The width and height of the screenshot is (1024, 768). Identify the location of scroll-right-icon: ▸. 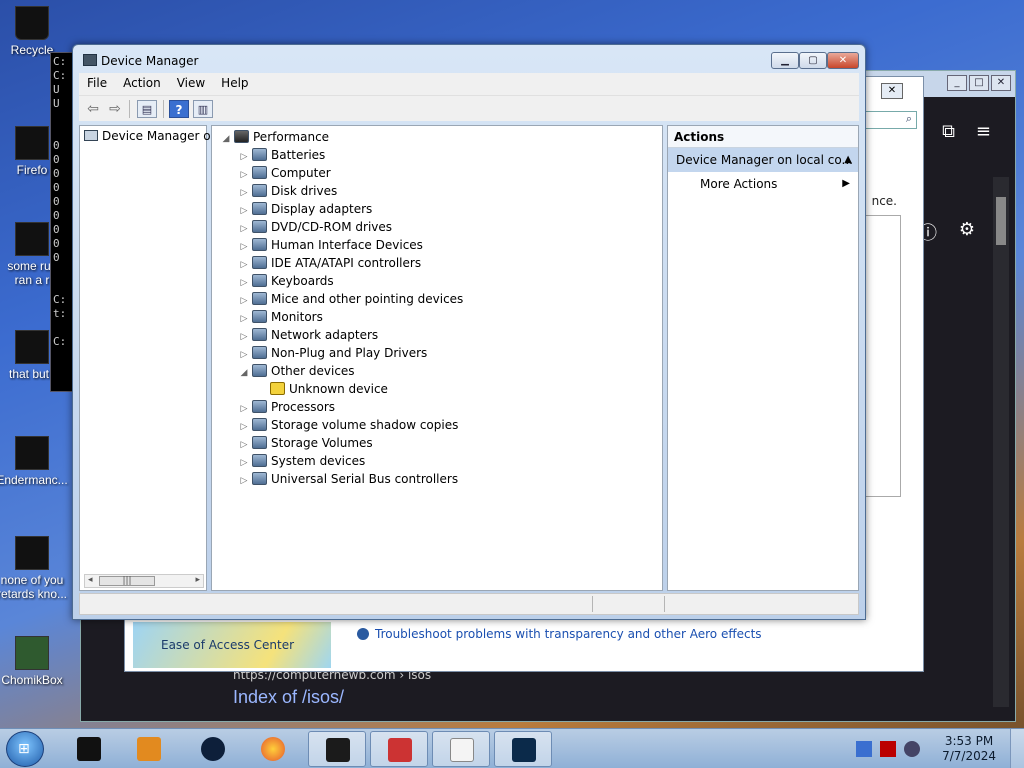
(197, 580).